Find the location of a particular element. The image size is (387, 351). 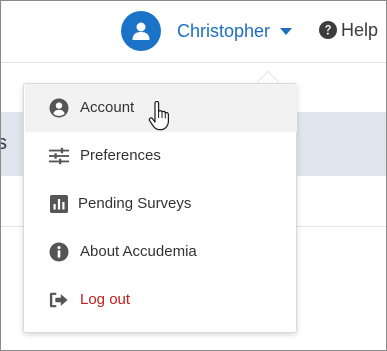

user-menu-toggle: Christopher is located at coordinates (207, 31).